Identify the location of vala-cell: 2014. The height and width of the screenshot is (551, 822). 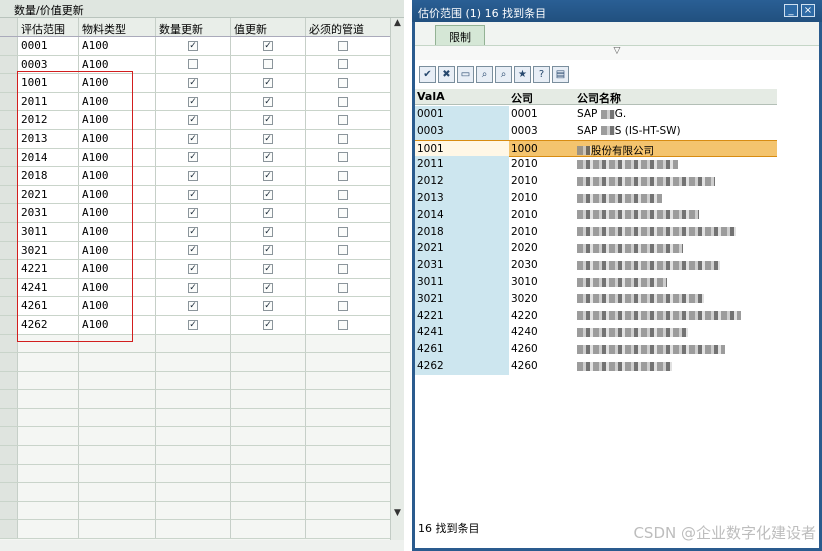
(462, 215).